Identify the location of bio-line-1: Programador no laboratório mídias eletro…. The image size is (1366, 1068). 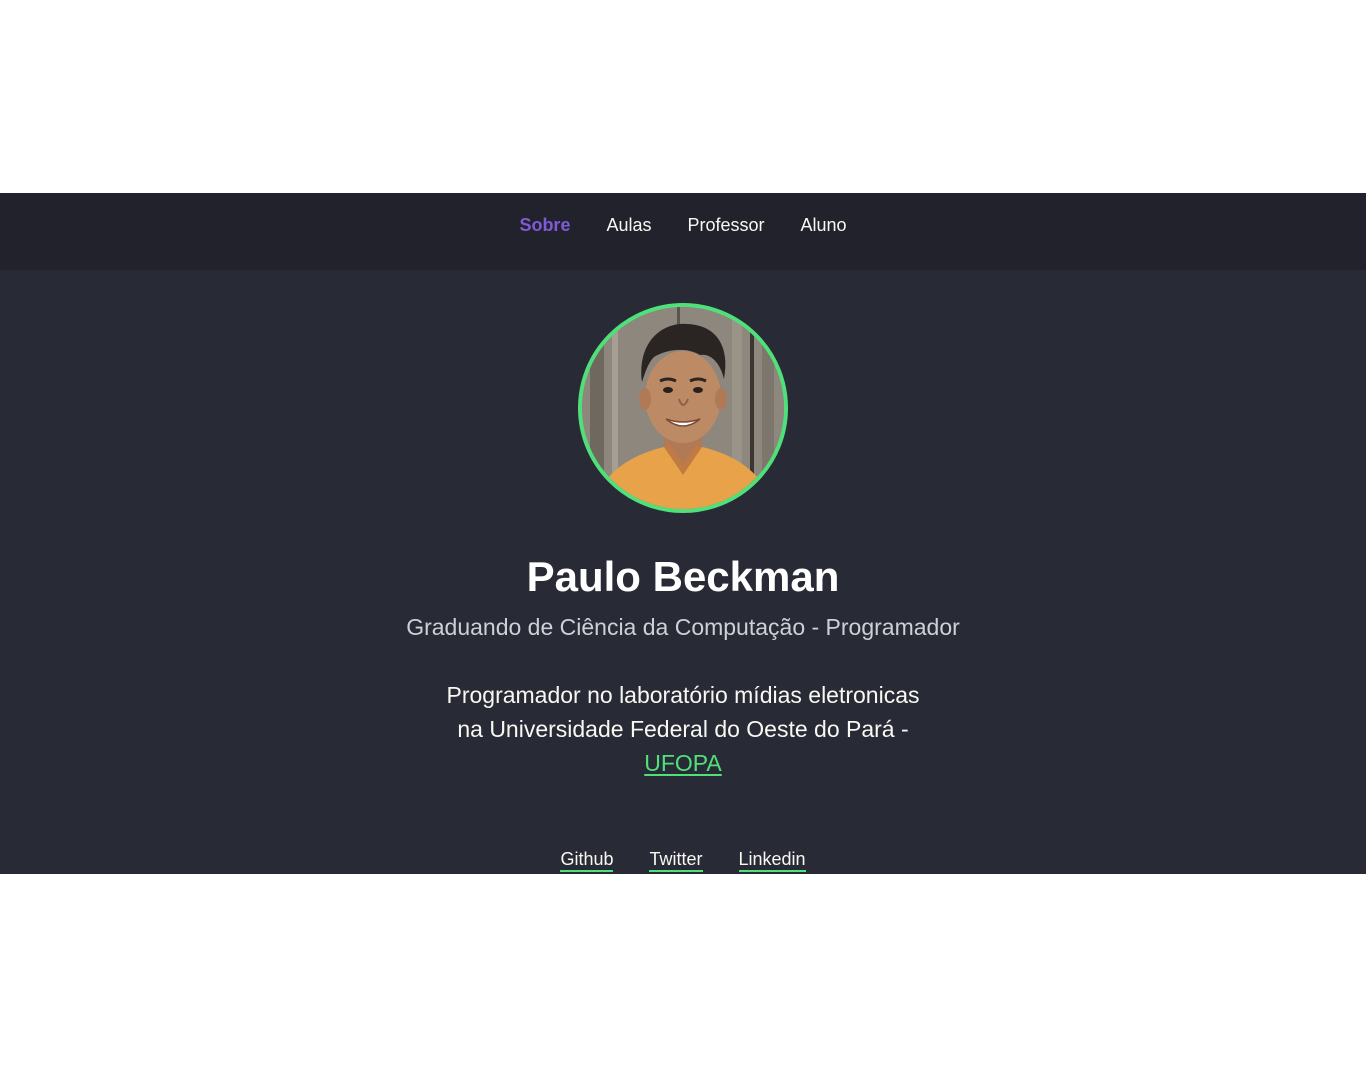
(683, 695).